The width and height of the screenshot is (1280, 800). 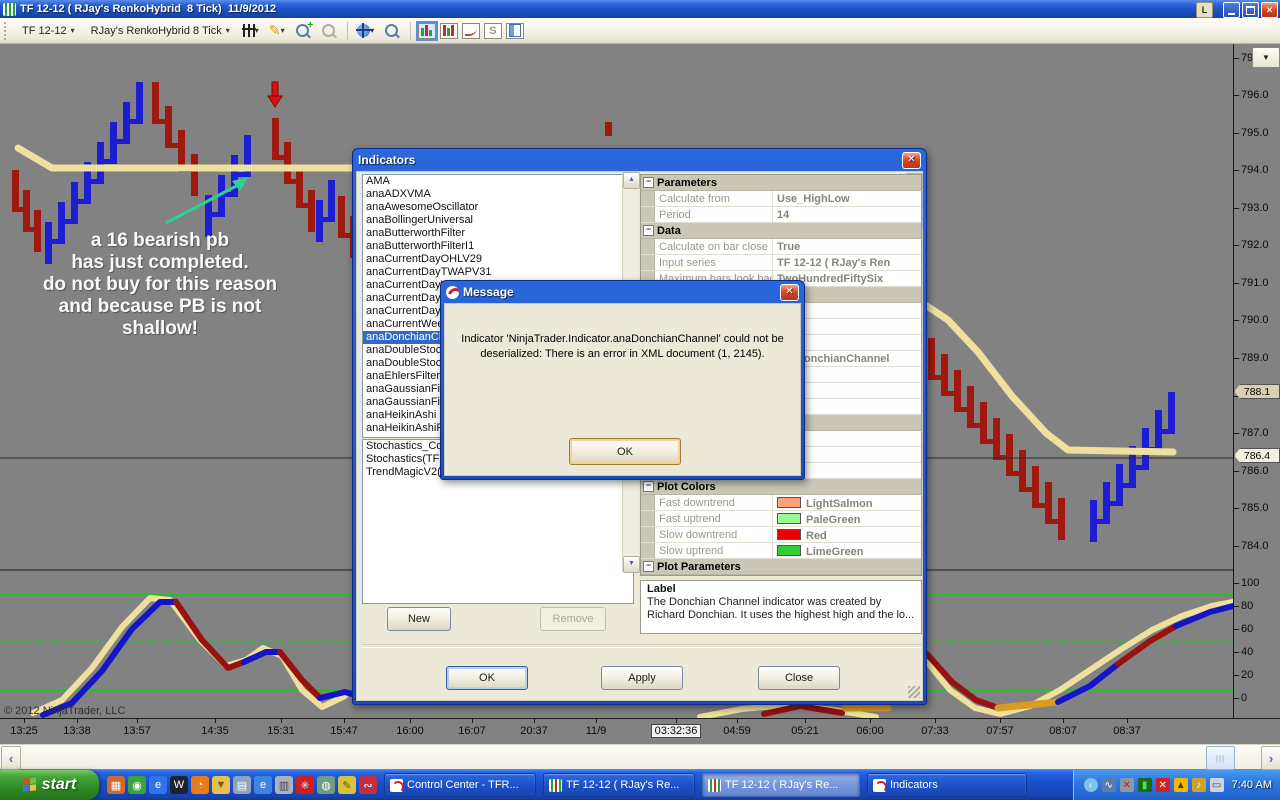 I want to click on warning-icon: ▲, so click(x=1180, y=785).